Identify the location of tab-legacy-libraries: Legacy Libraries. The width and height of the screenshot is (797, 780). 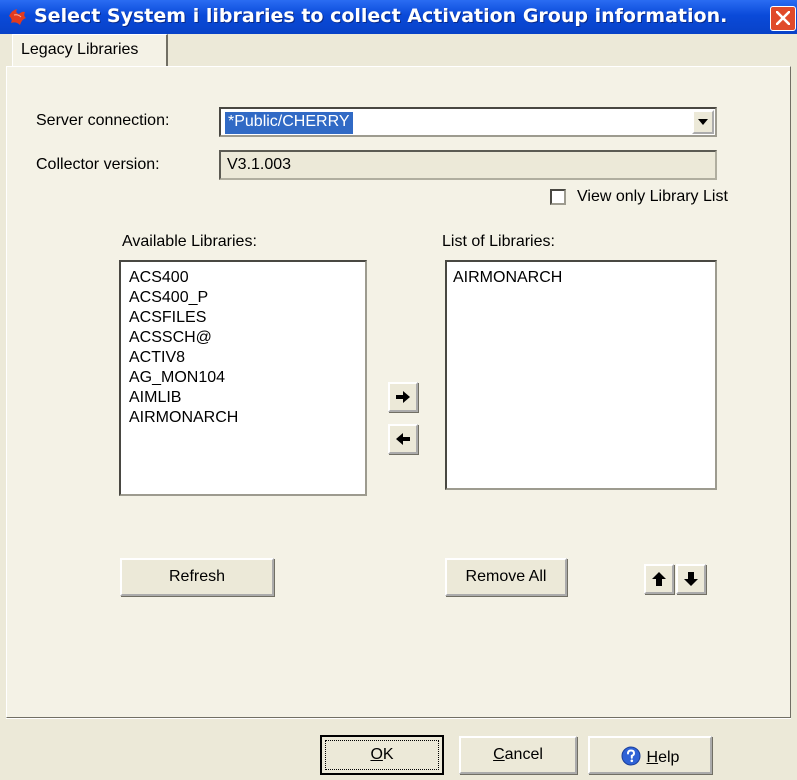
(90, 50).